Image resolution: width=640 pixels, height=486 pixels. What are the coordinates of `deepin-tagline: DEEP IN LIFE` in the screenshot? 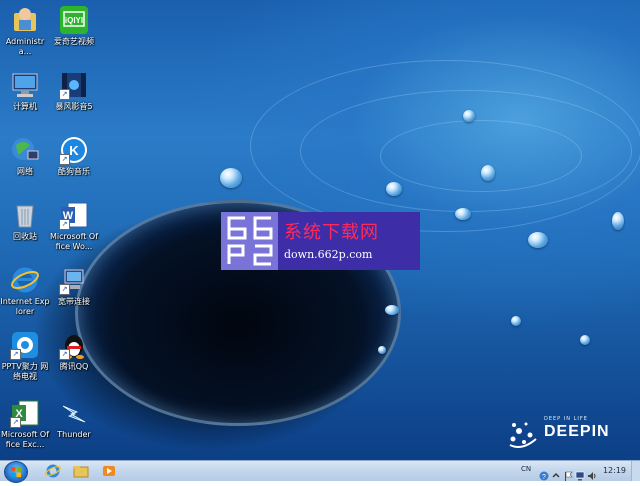 It's located at (566, 419).